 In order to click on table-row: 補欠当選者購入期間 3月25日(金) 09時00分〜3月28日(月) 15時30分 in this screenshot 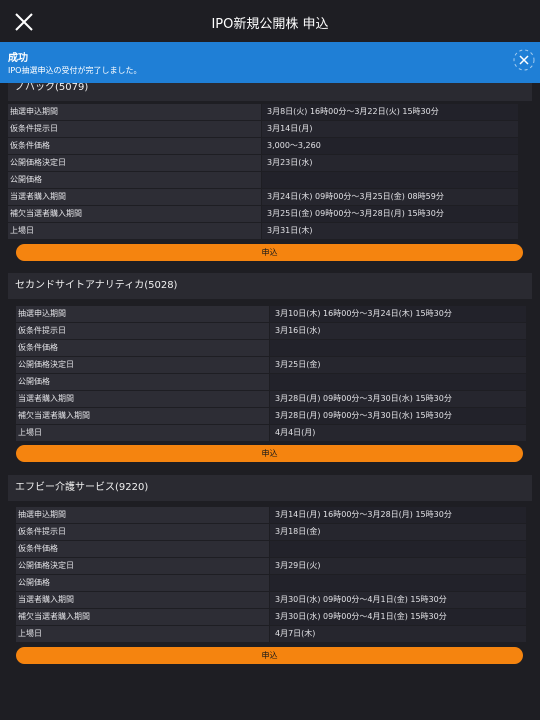, I will do `click(263, 214)`.